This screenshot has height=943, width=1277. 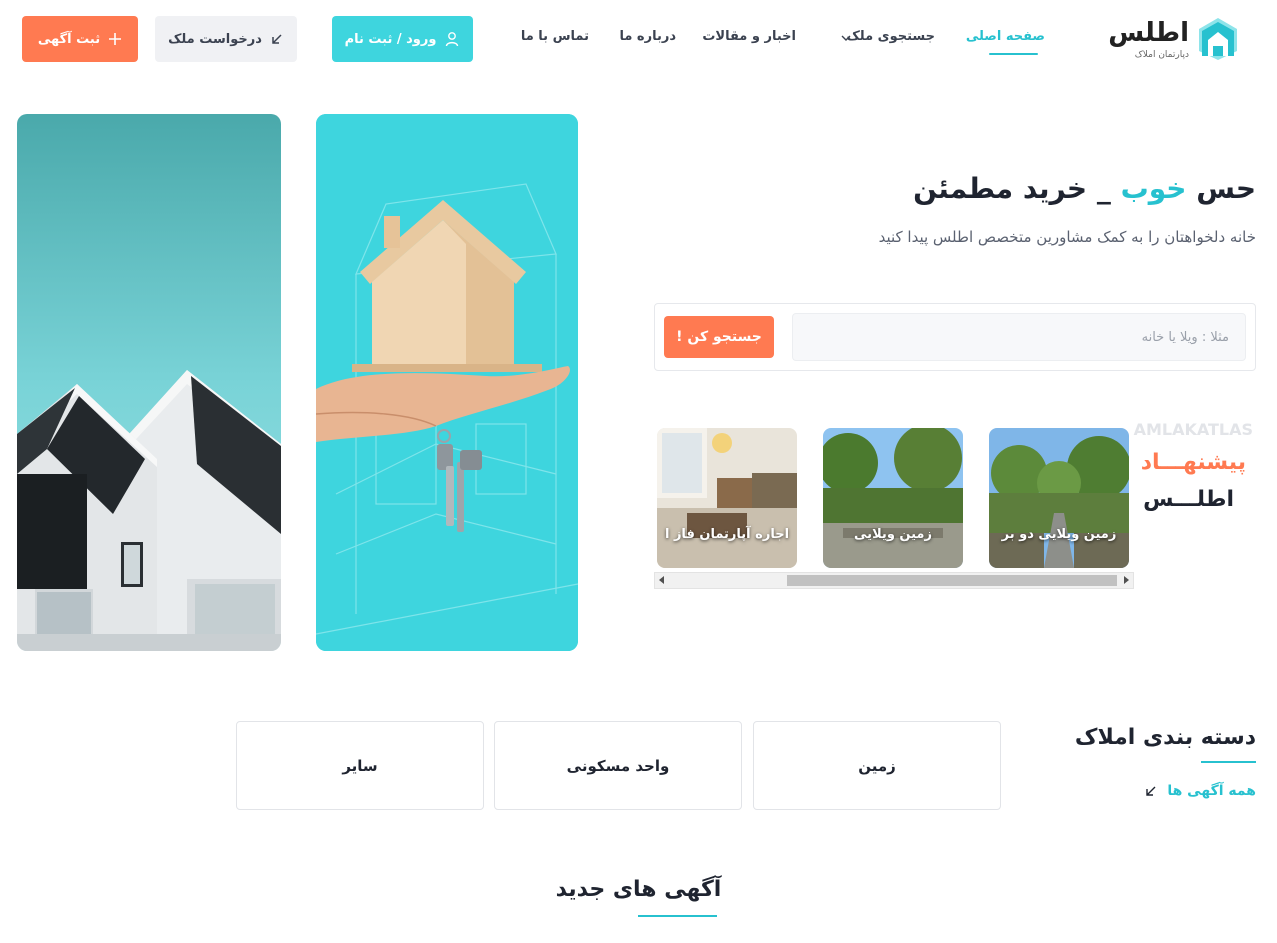 I want to click on all-listings-link: همه آگهی ها, so click(x=1200, y=791).